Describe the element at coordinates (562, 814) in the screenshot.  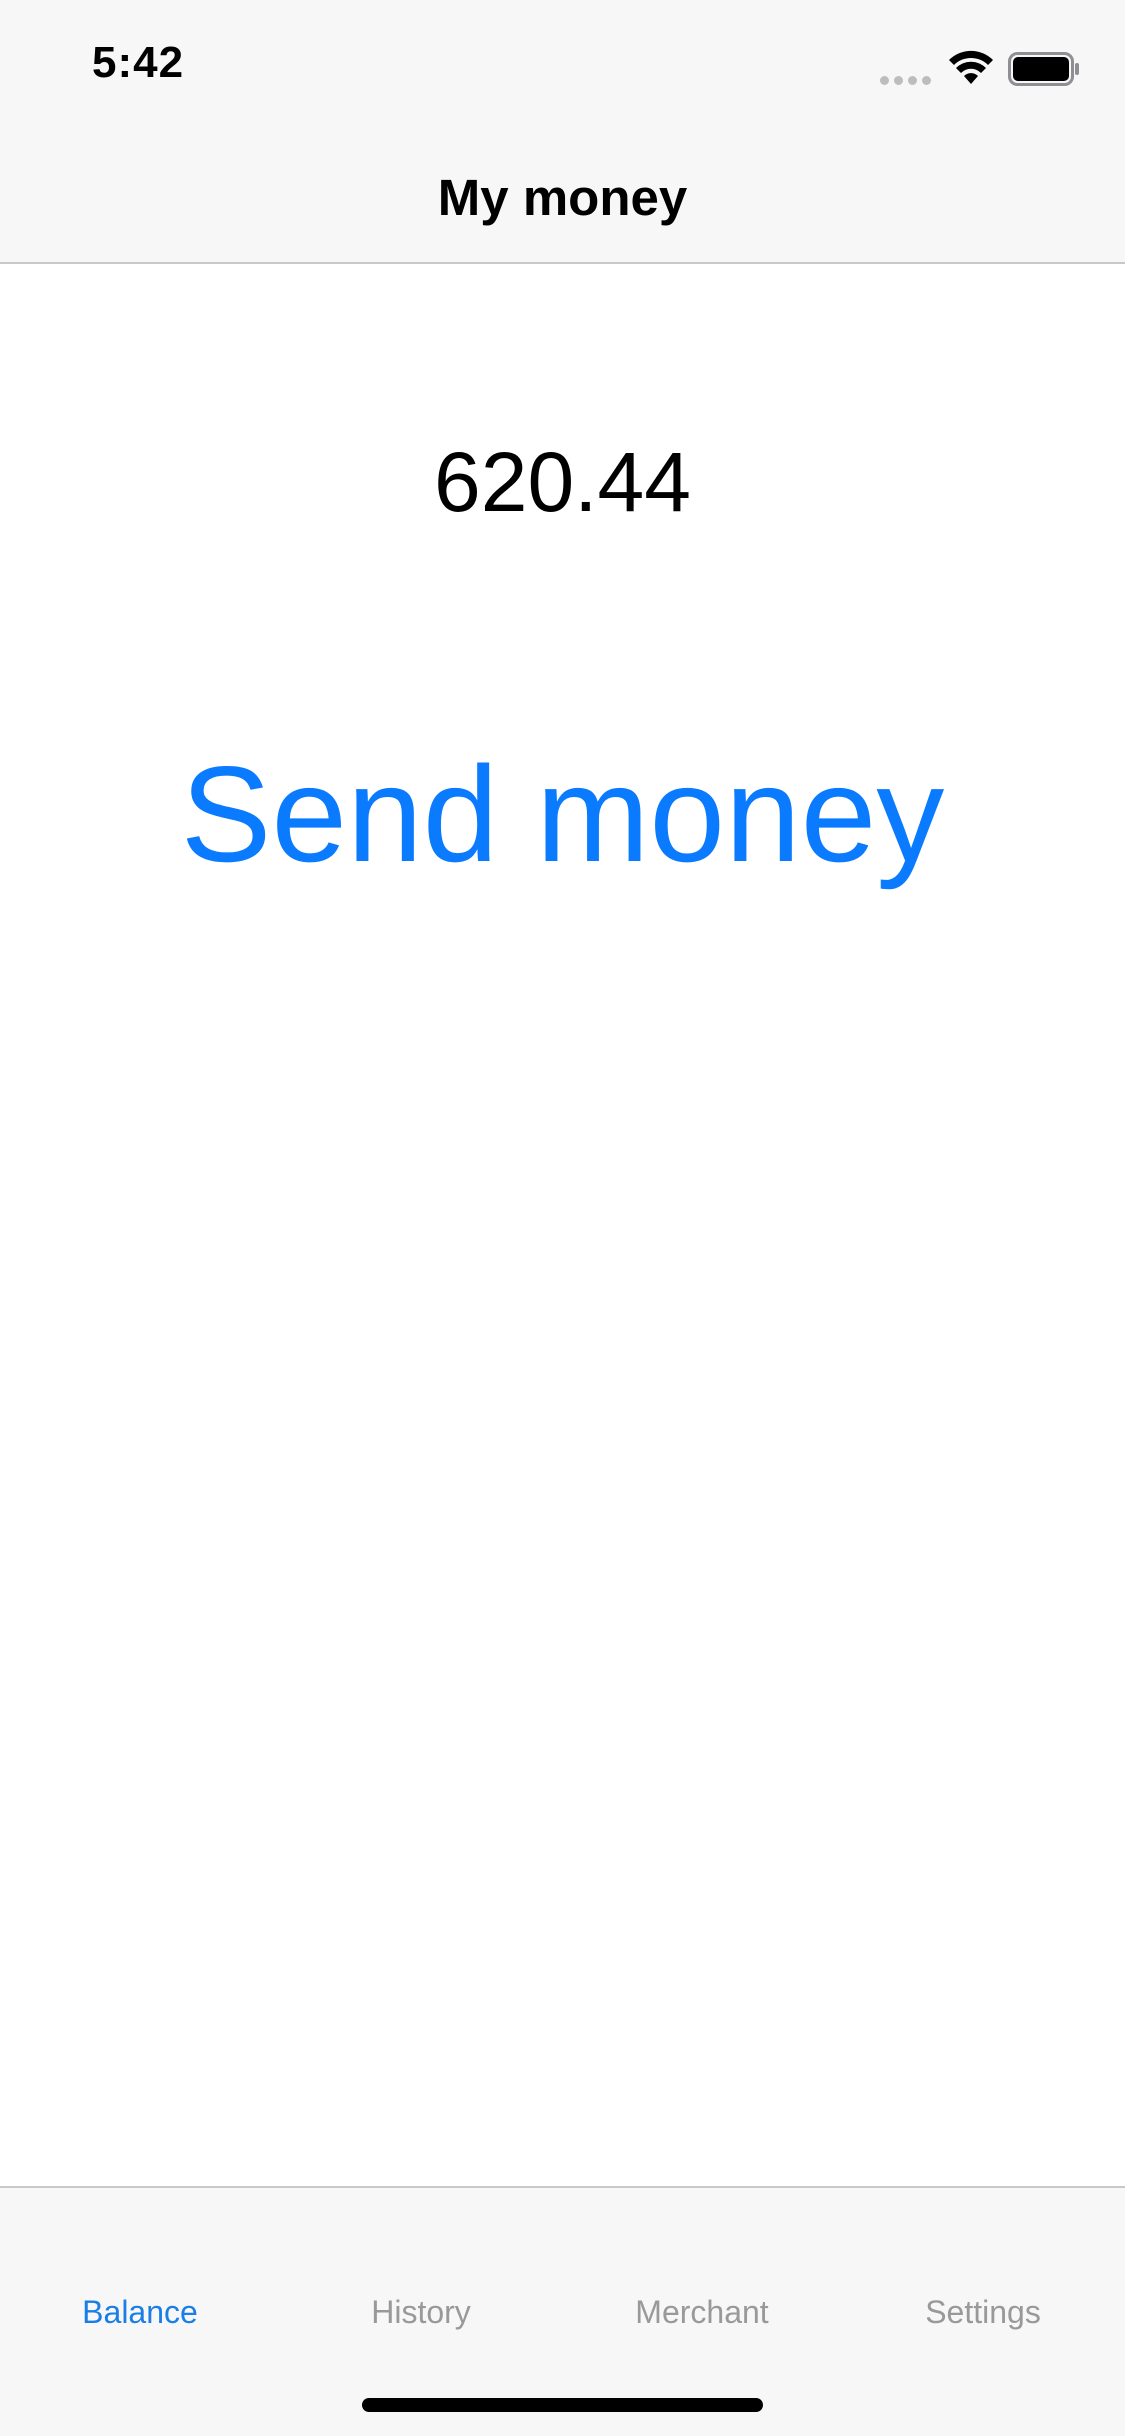
I see `send-money-button: Send money` at that location.